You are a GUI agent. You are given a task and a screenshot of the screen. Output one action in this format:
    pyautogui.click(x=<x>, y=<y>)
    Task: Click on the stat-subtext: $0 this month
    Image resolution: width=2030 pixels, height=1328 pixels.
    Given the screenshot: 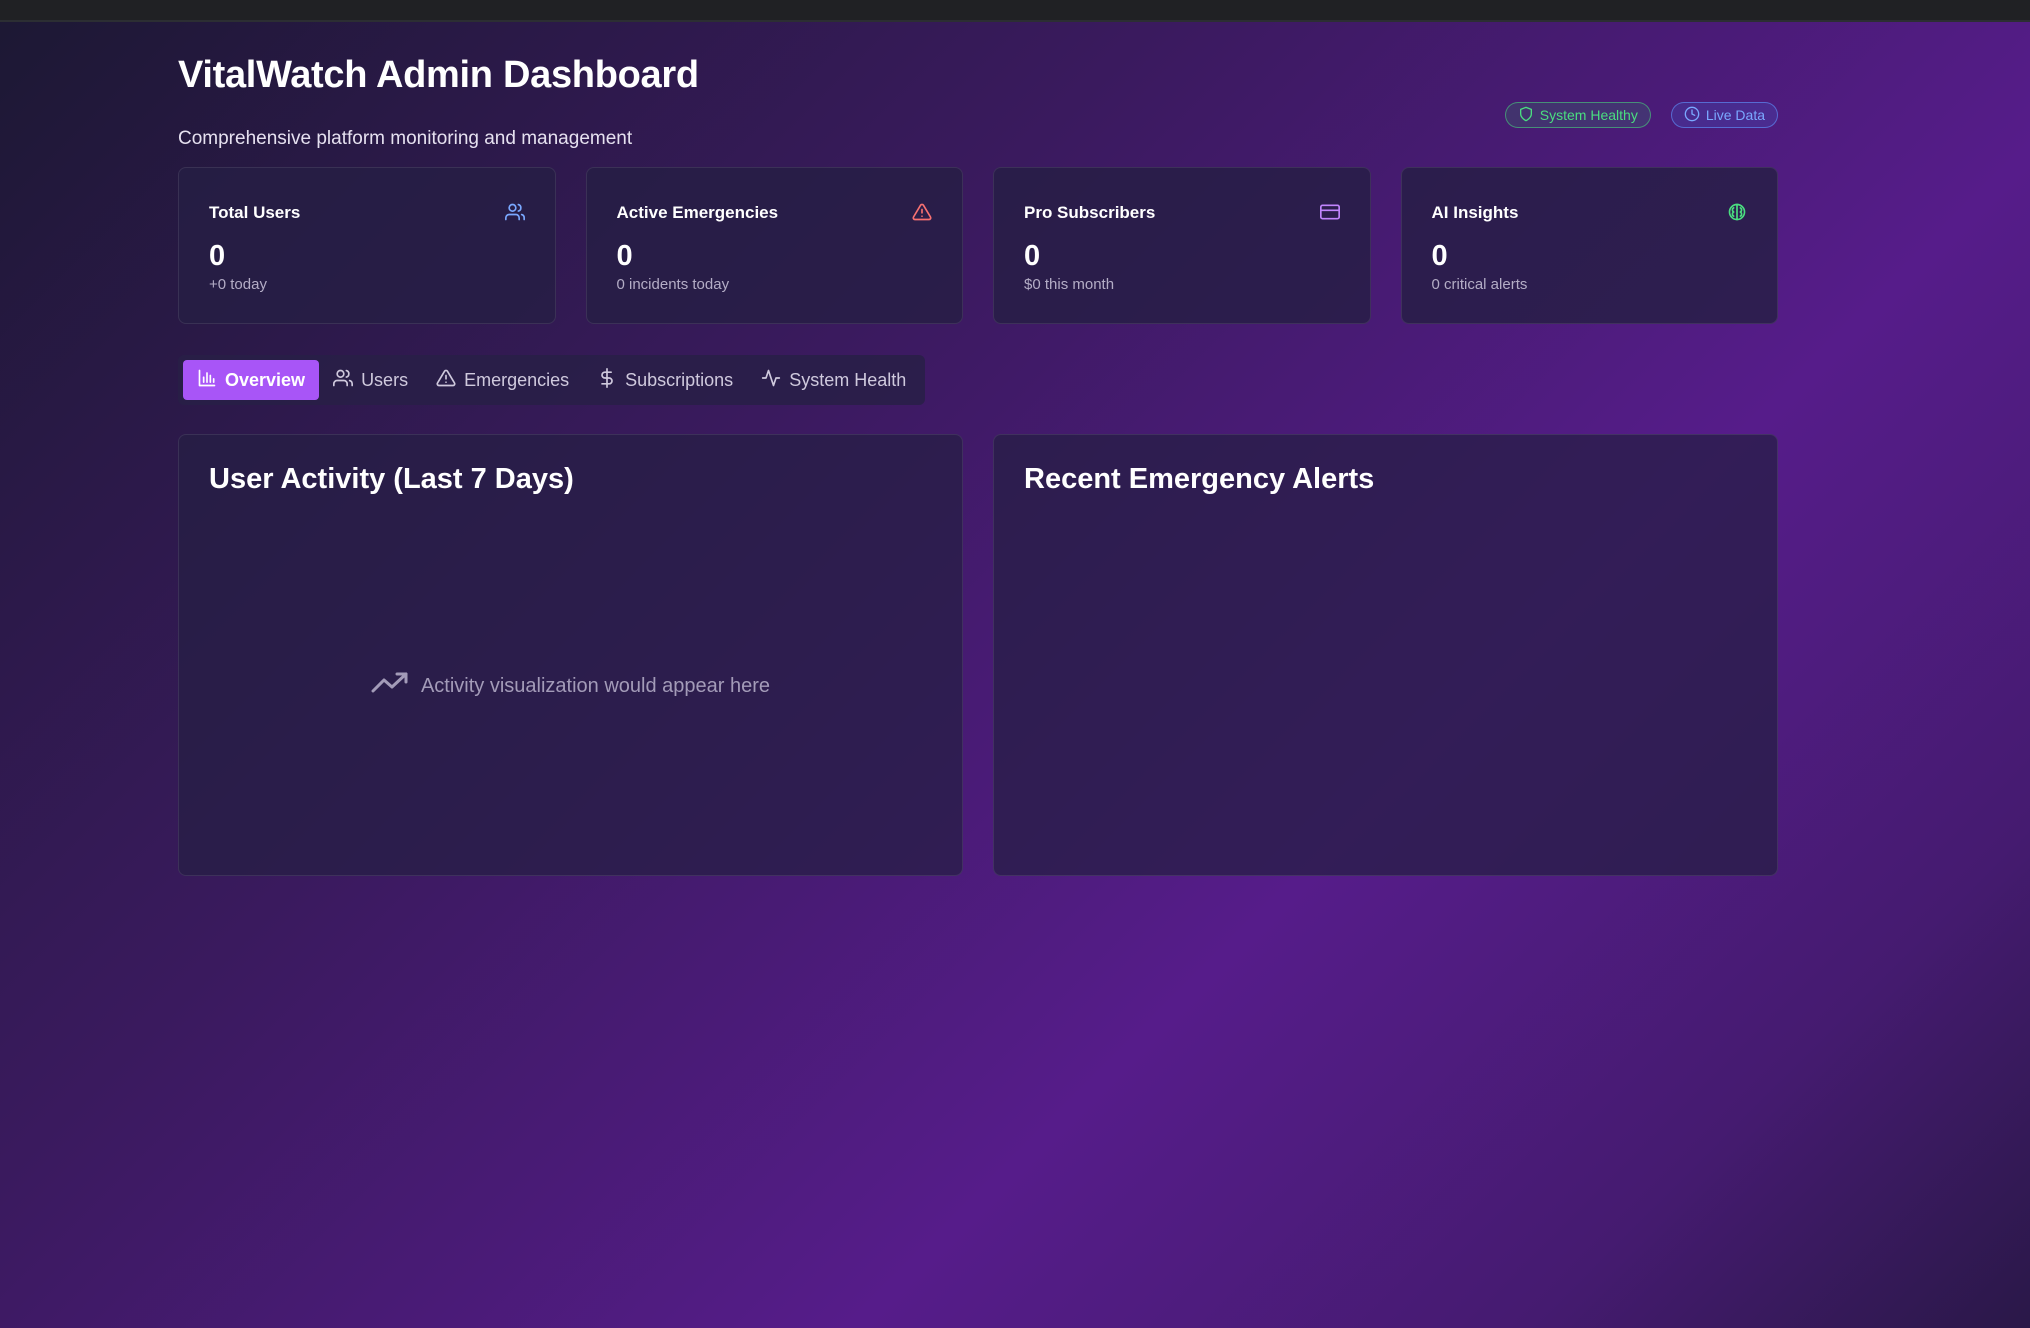 What is the action you would take?
    pyautogui.click(x=1069, y=284)
    